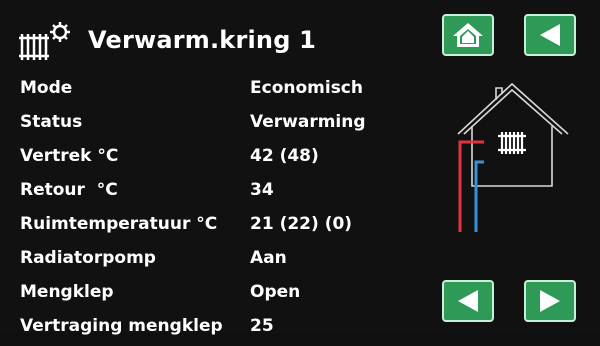 This screenshot has width=600, height=346. I want to click on list-item: Retour °C 34, so click(210, 193).